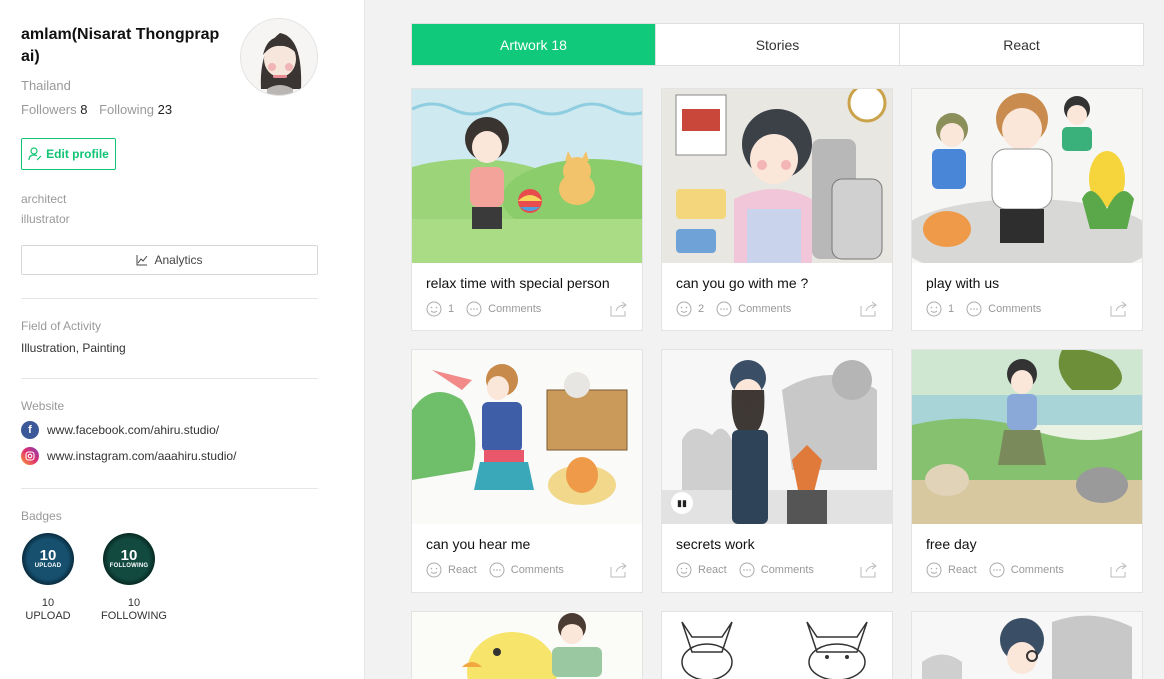 This screenshot has width=1164, height=679. Describe the element at coordinates (701, 309) in the screenshot. I see `react-count: 2` at that location.